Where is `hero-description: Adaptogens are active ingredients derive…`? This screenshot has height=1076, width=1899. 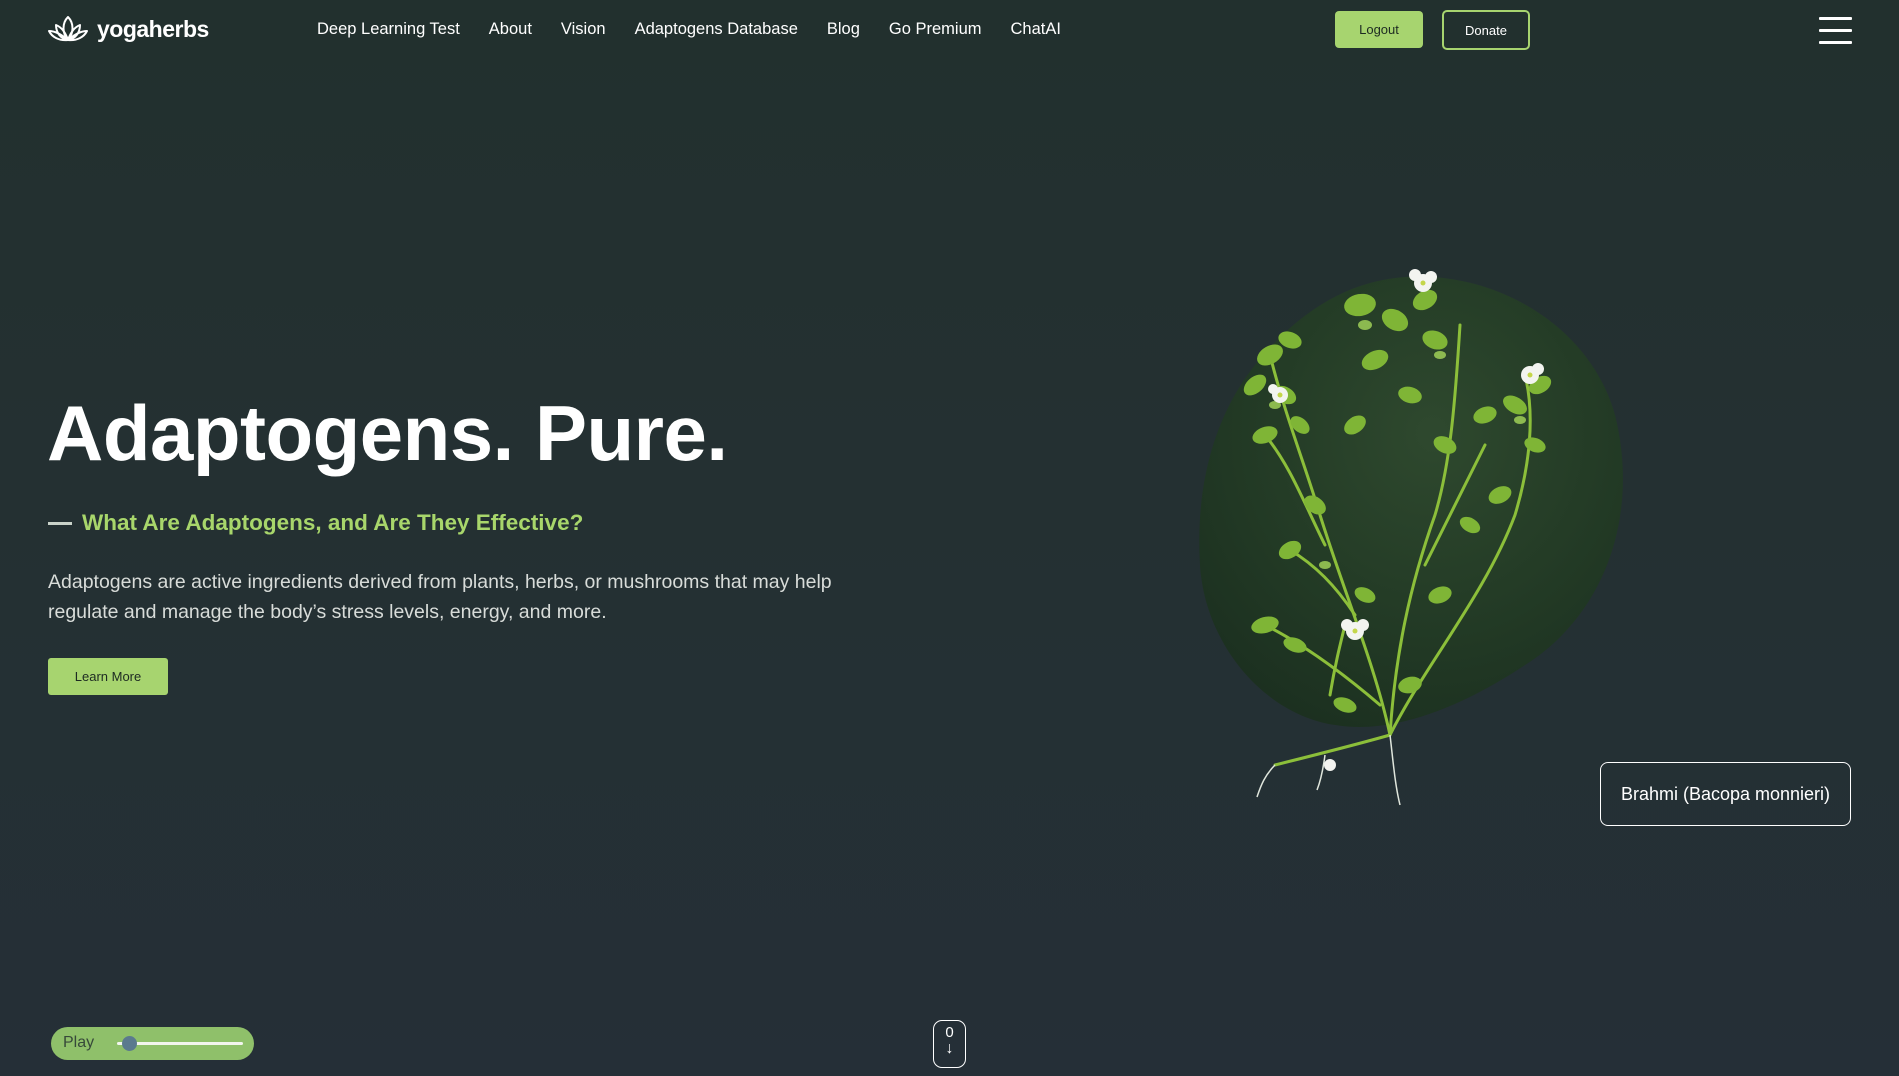
hero-description: Adaptogens are active ingredients derive… is located at coordinates (440, 597).